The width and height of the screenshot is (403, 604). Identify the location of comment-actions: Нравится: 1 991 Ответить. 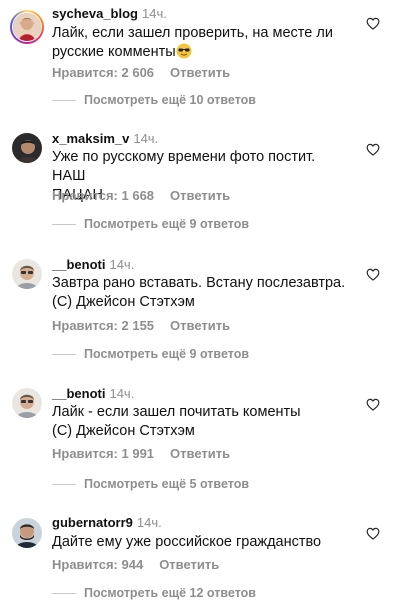
(141, 454).